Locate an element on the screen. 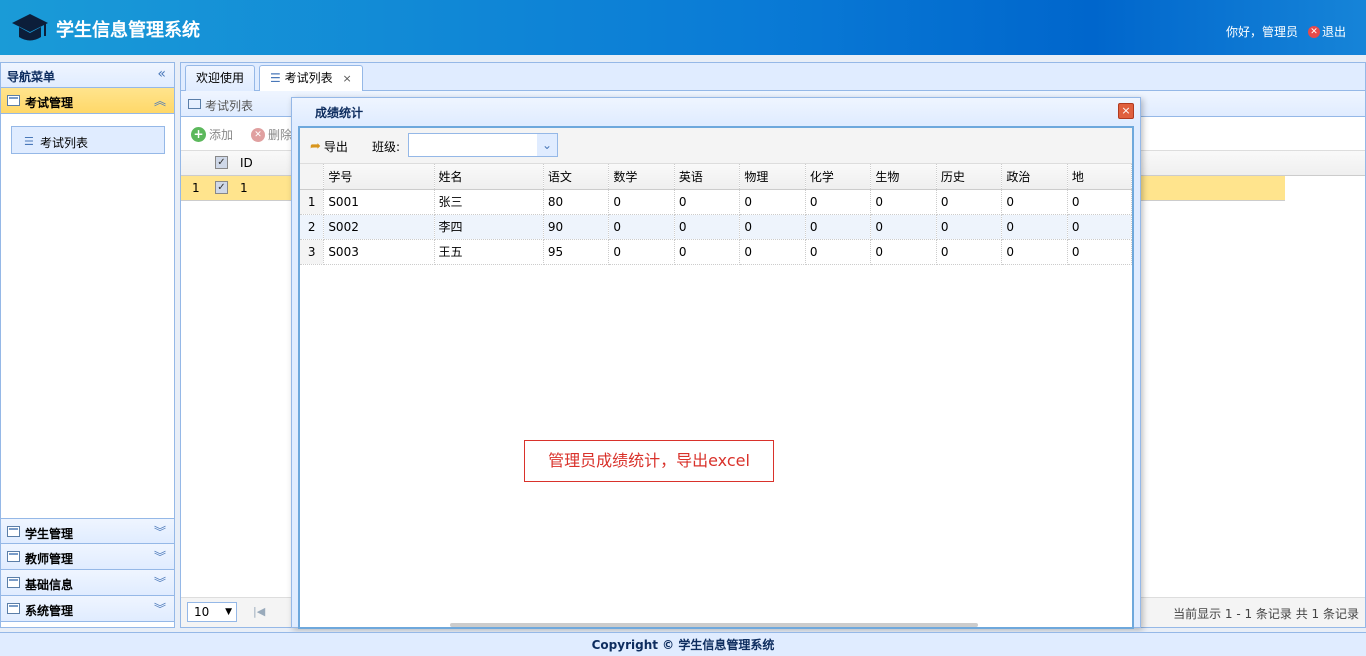  chevron-down-icon: ⌄ is located at coordinates (547, 145).